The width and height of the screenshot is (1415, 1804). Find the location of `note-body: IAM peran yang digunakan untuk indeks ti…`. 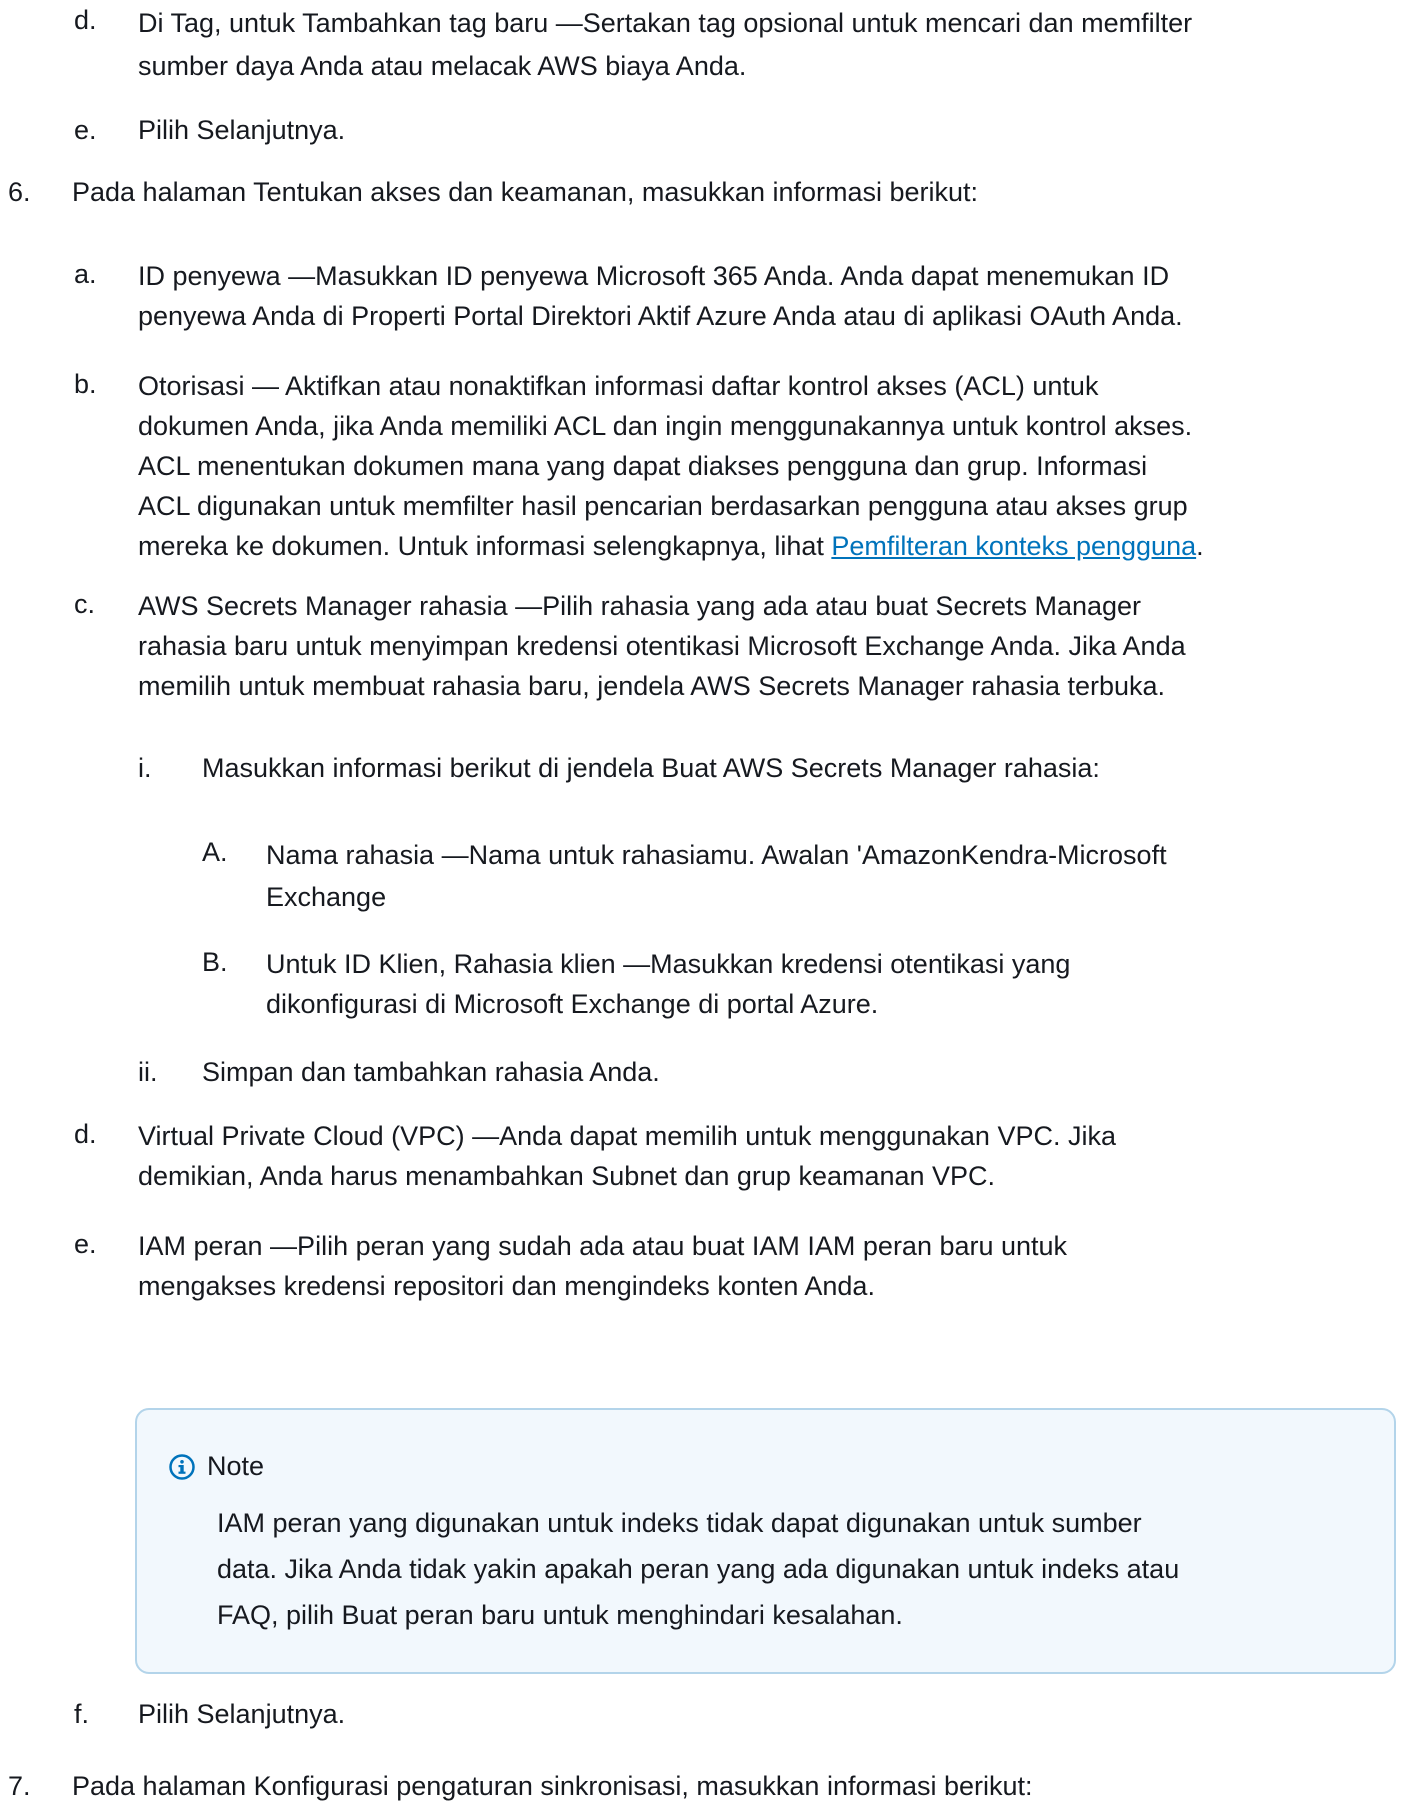

note-body: IAM peran yang digunakan untuk indeks ti… is located at coordinates (698, 1569).